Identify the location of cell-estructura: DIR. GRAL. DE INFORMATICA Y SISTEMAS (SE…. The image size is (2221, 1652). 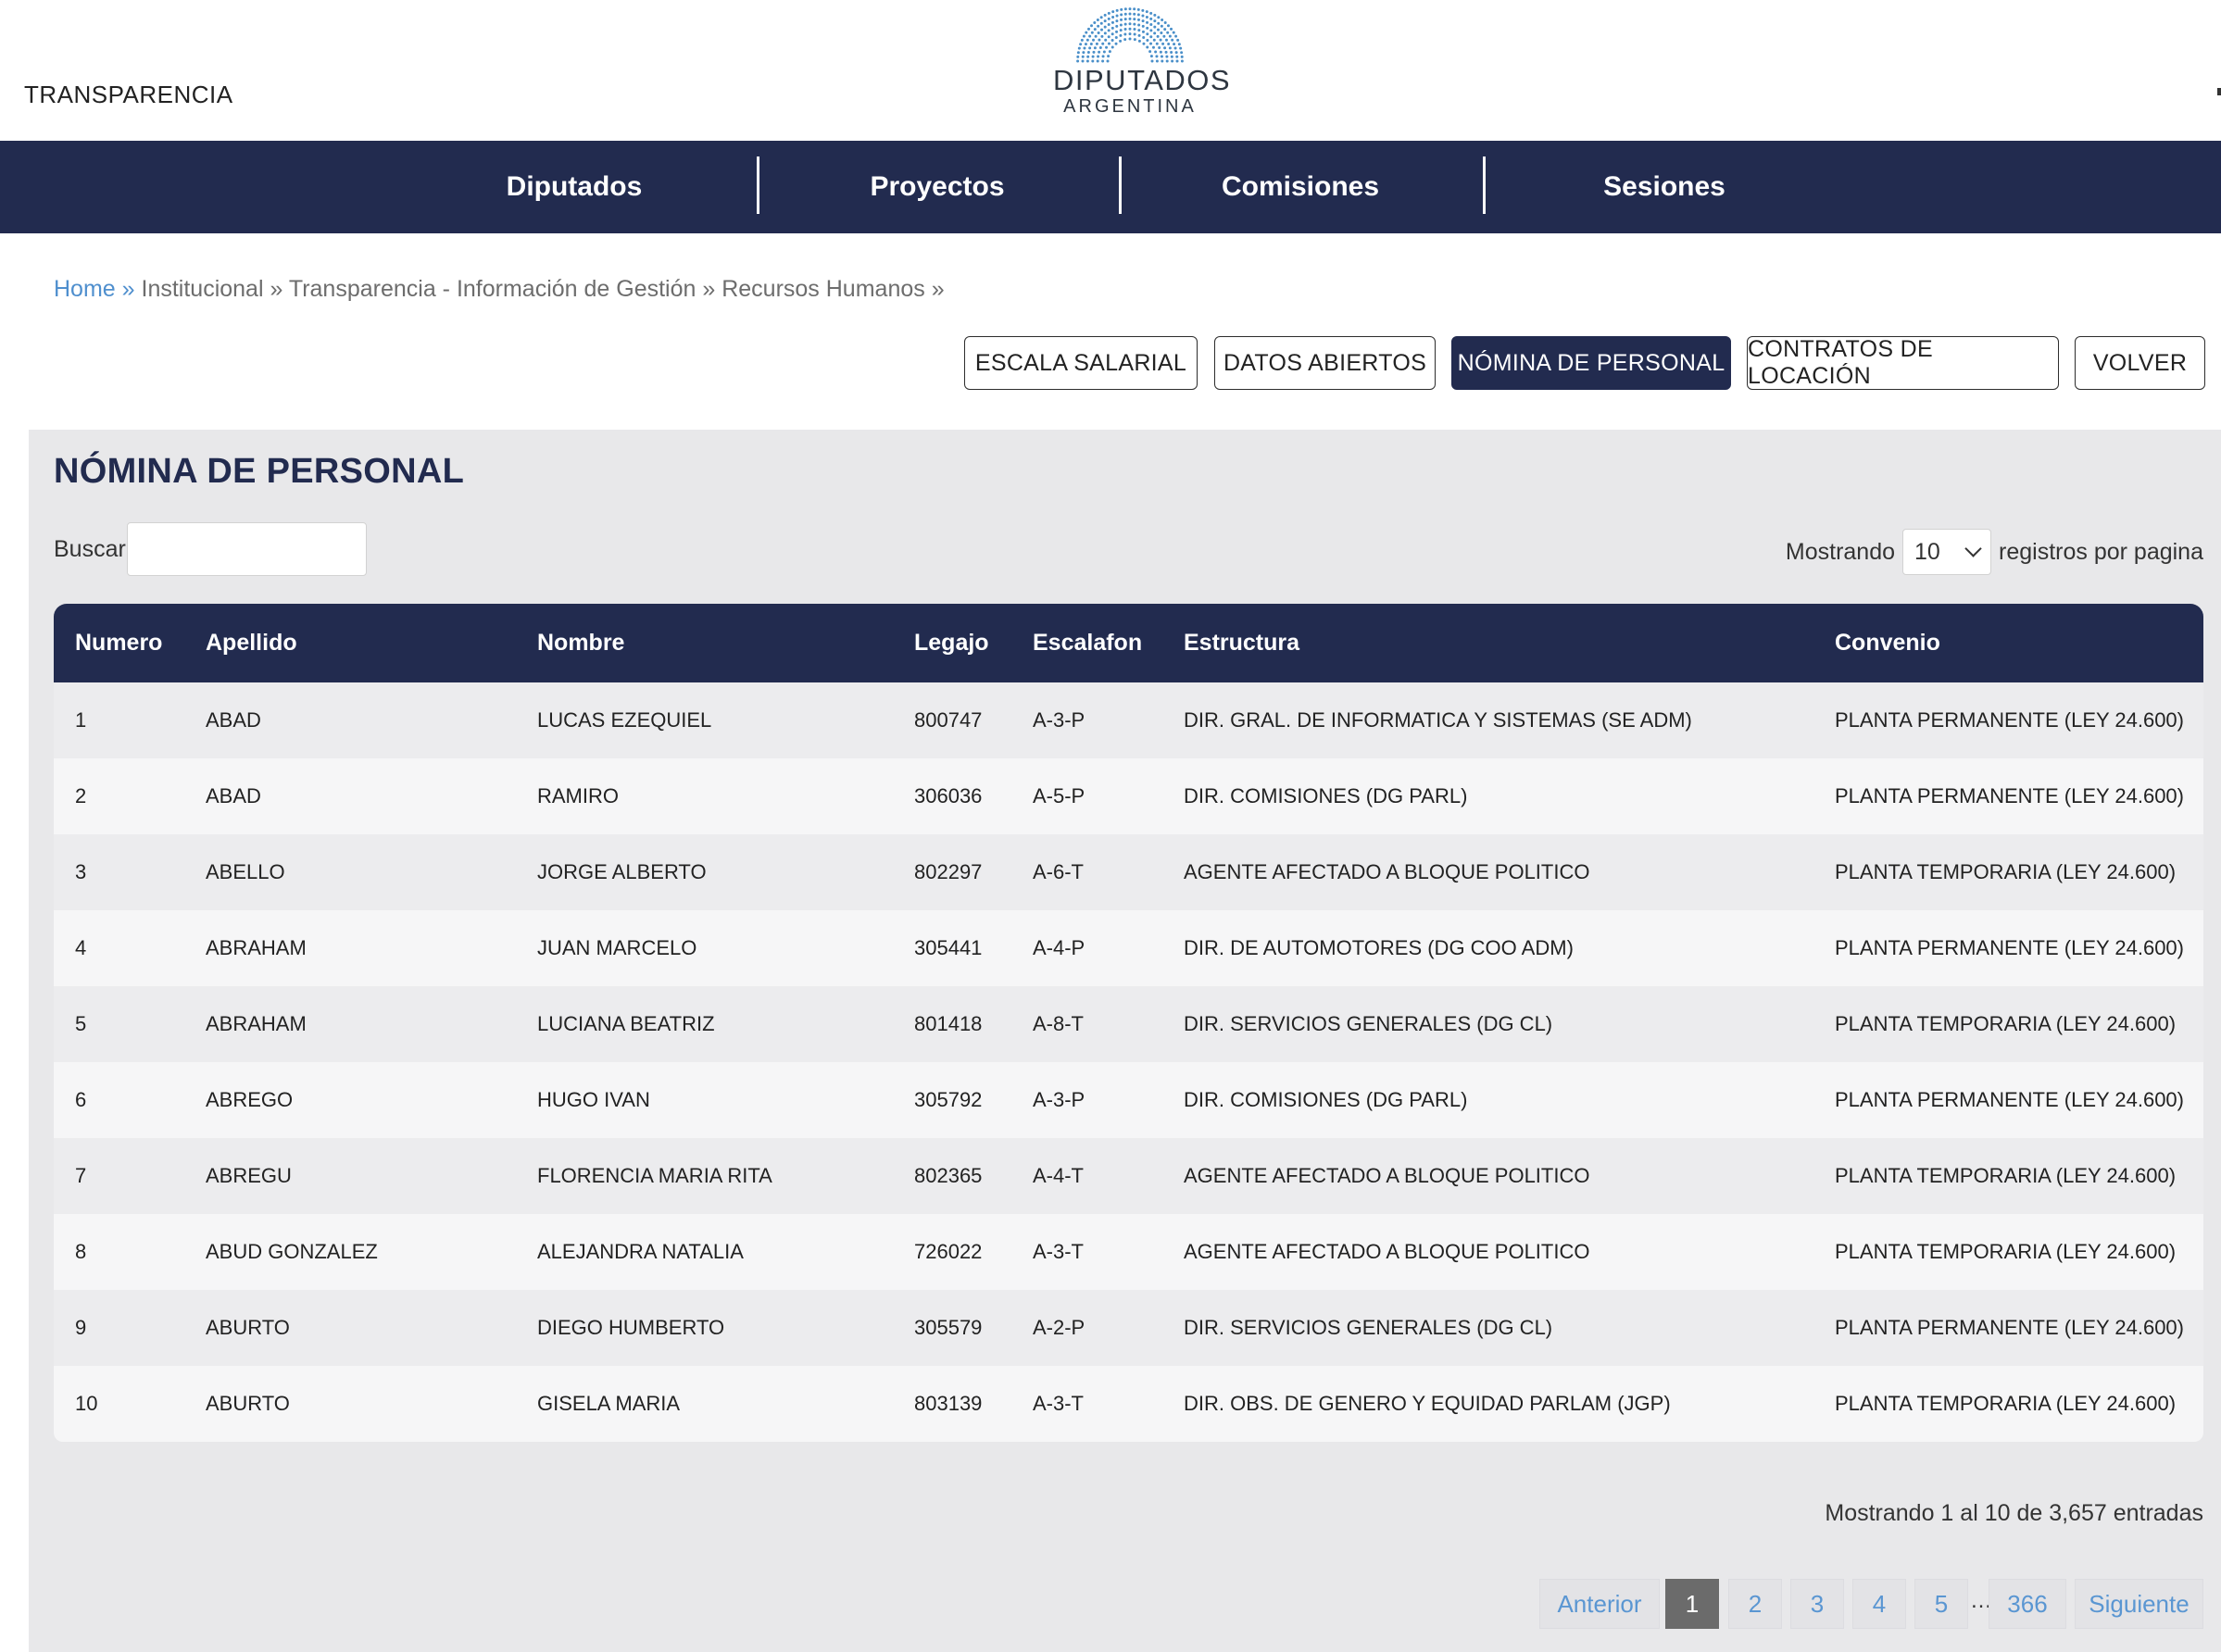
(1487, 720).